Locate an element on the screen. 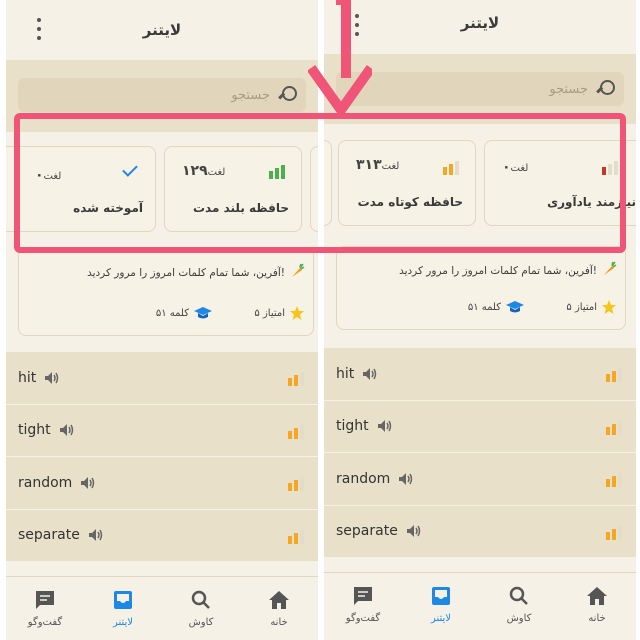 This screenshot has width=640, height=640. search-section: جستجو is located at coordinates (480, 89).